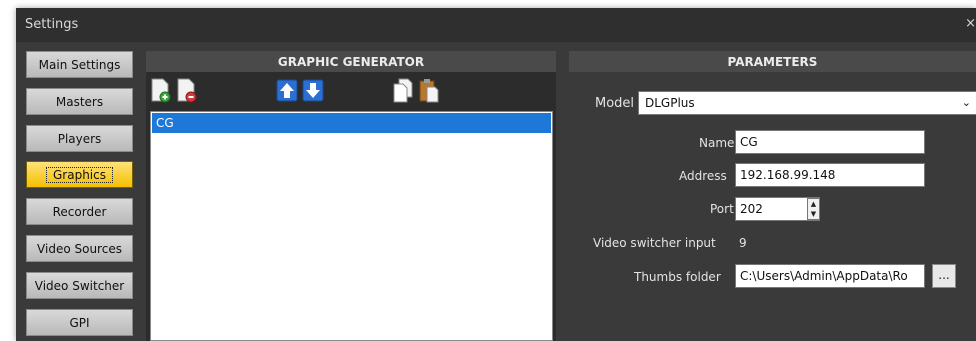  I want to click on thumbs-folder-field: C:\Users\Admin\AppData\Ro, so click(830, 276).